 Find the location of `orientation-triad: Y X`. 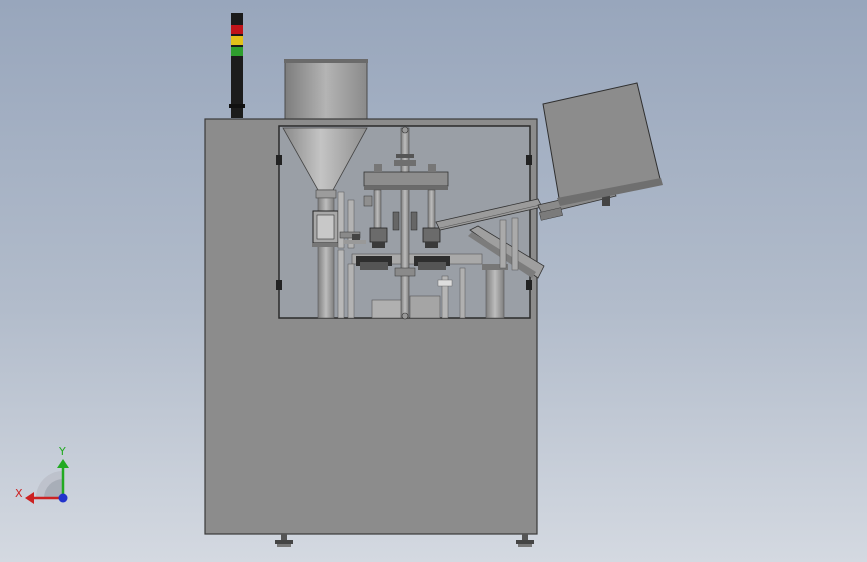

orientation-triad: Y X is located at coordinates (42, 474).